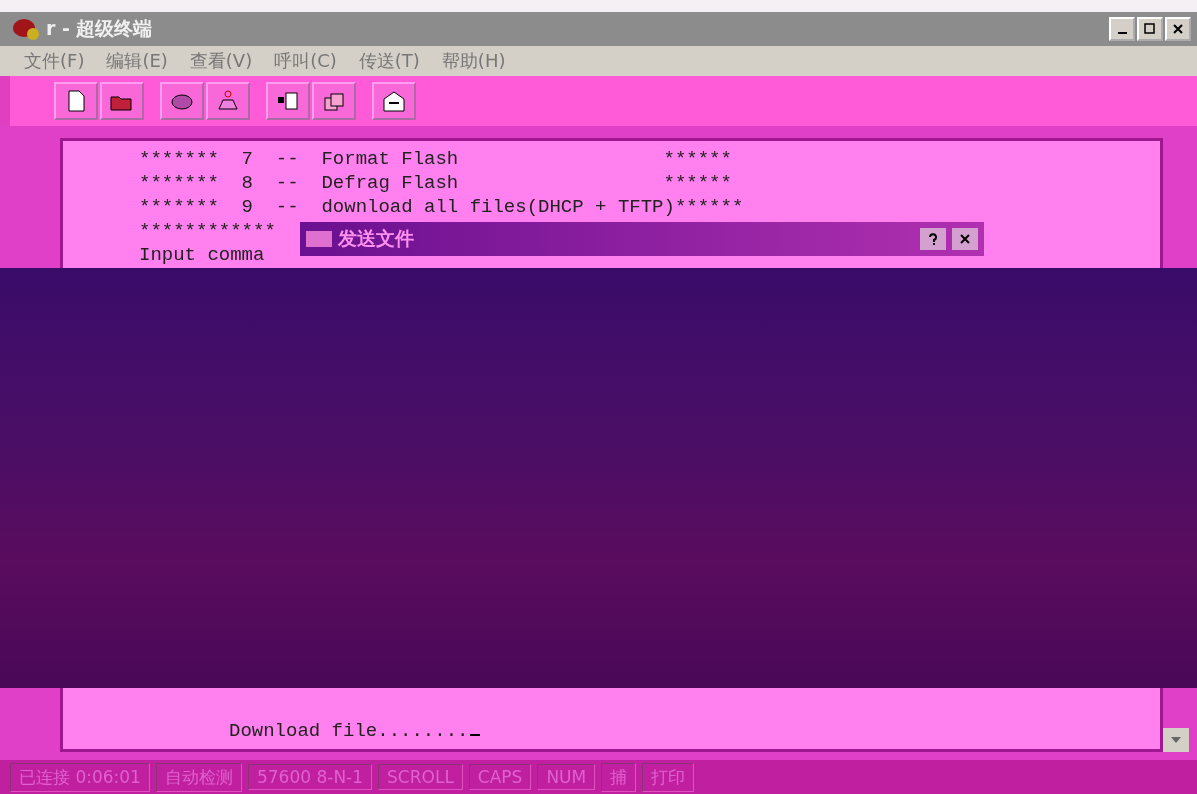 The height and width of the screenshot is (794, 1197). I want to click on dialog-title: 发送文件, so click(376, 238).